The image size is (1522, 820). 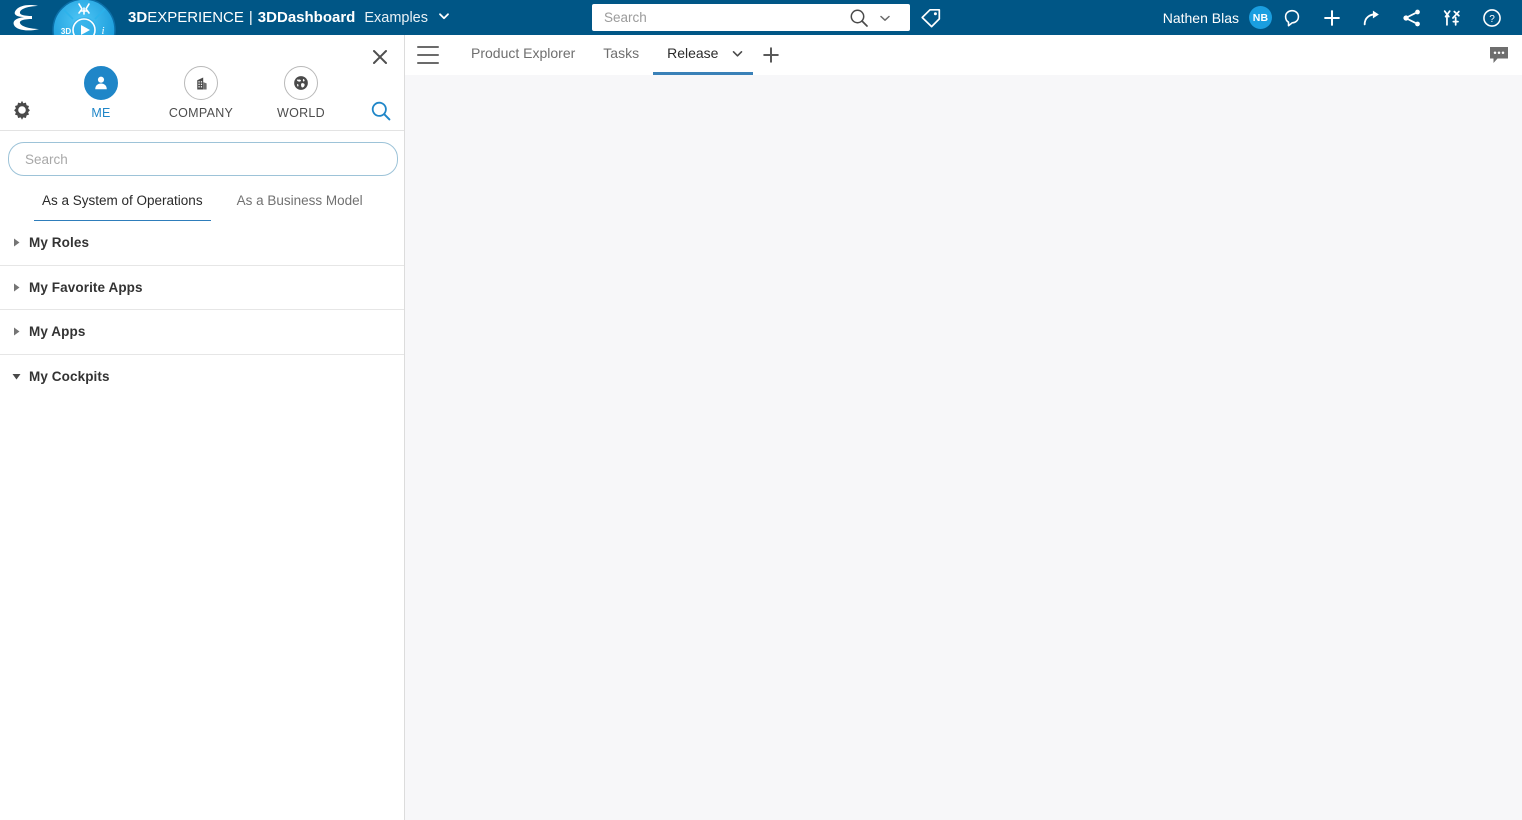 What do you see at coordinates (57, 332) in the screenshot?
I see `accordion-label: My Apps` at bounding box center [57, 332].